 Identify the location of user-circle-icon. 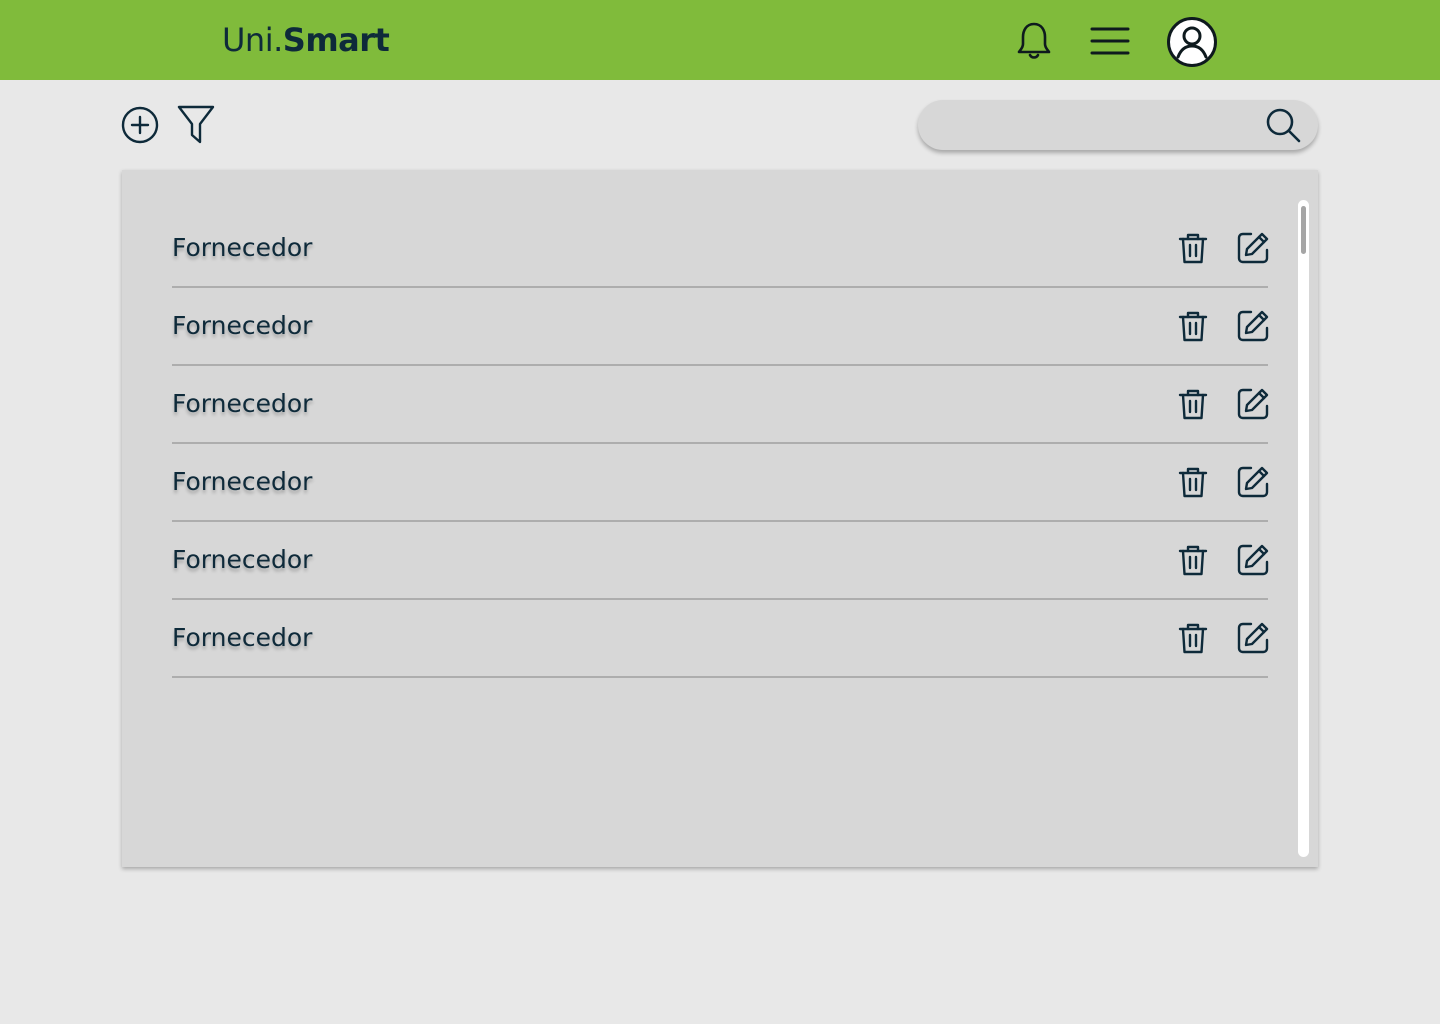
(1192, 42).